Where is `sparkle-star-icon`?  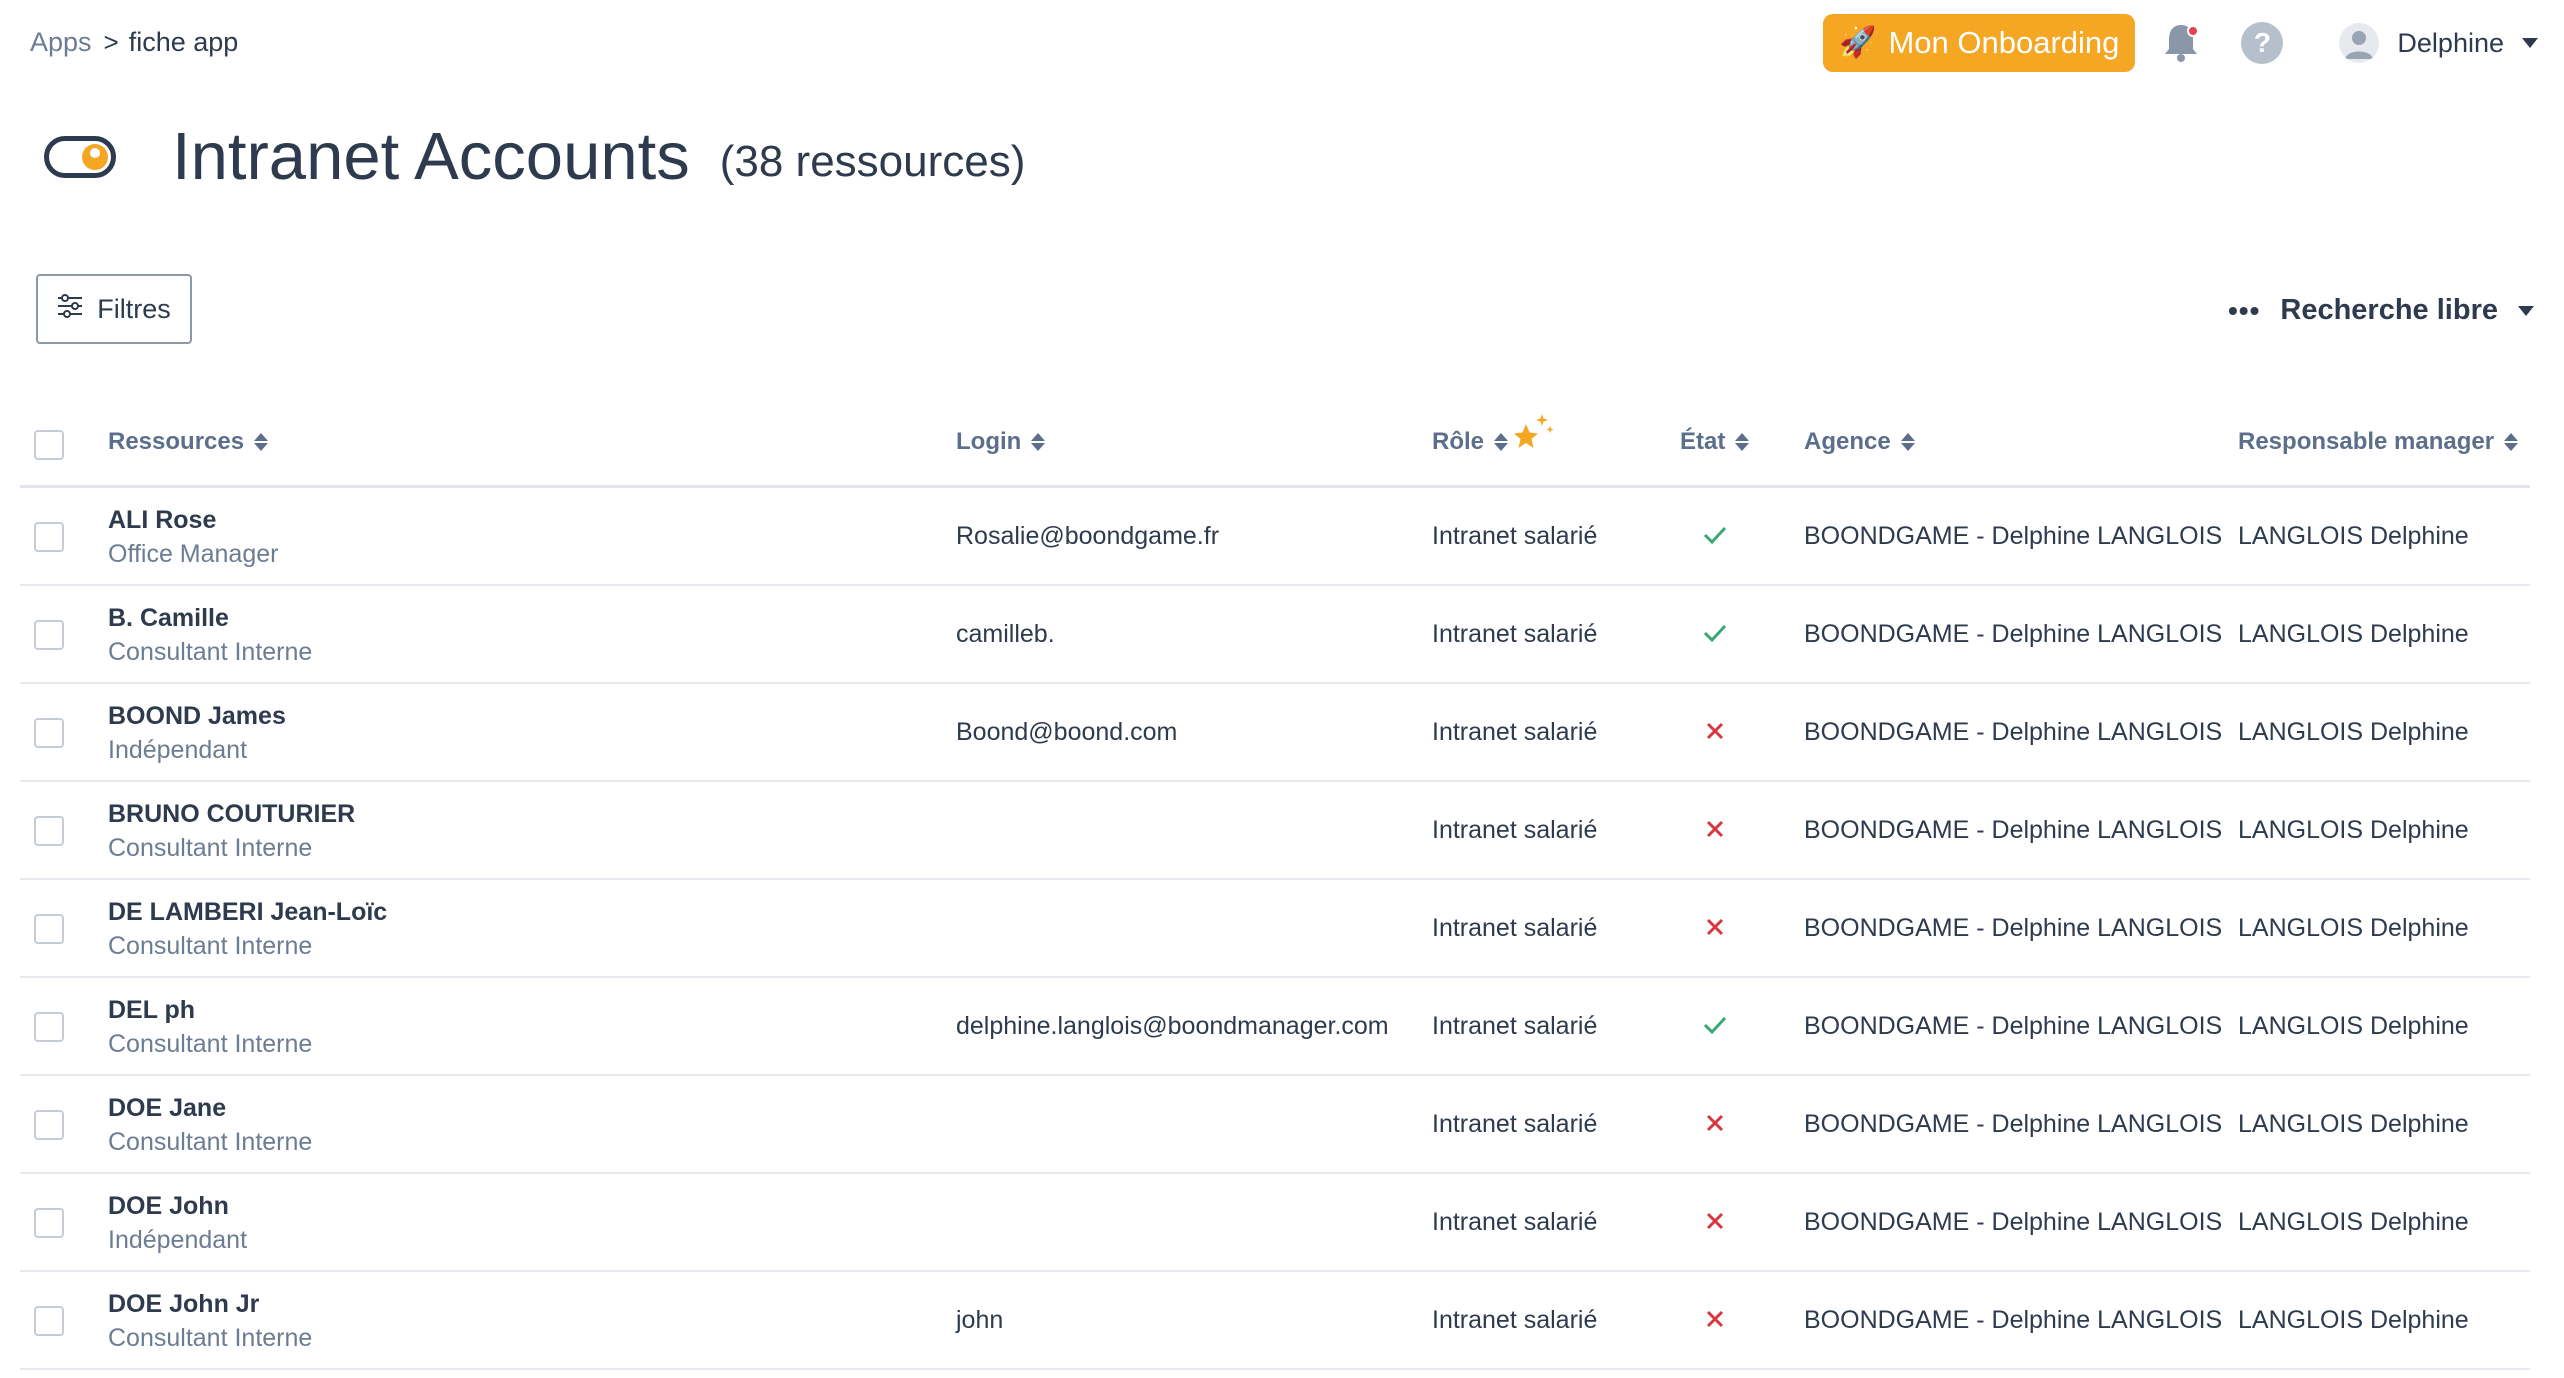 sparkle-star-icon is located at coordinates (1533, 433).